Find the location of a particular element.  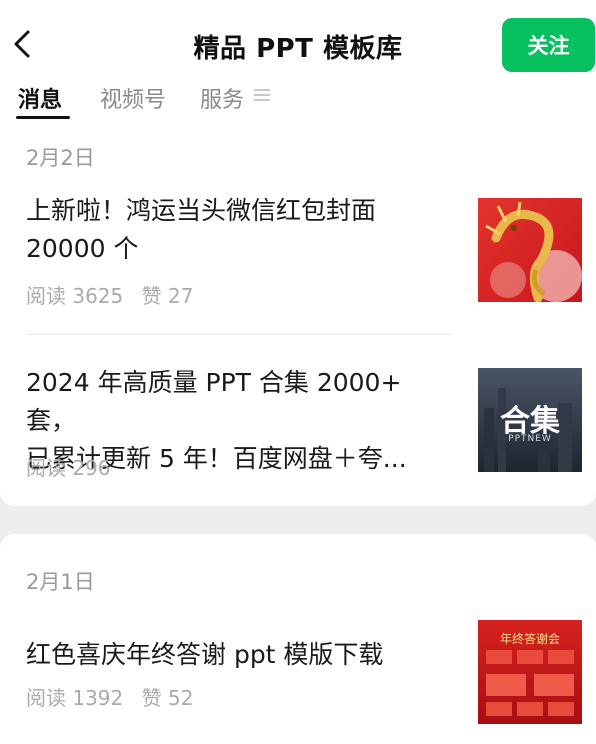

article-meta: 阅读 1392 赞 52 is located at coordinates (109, 696).